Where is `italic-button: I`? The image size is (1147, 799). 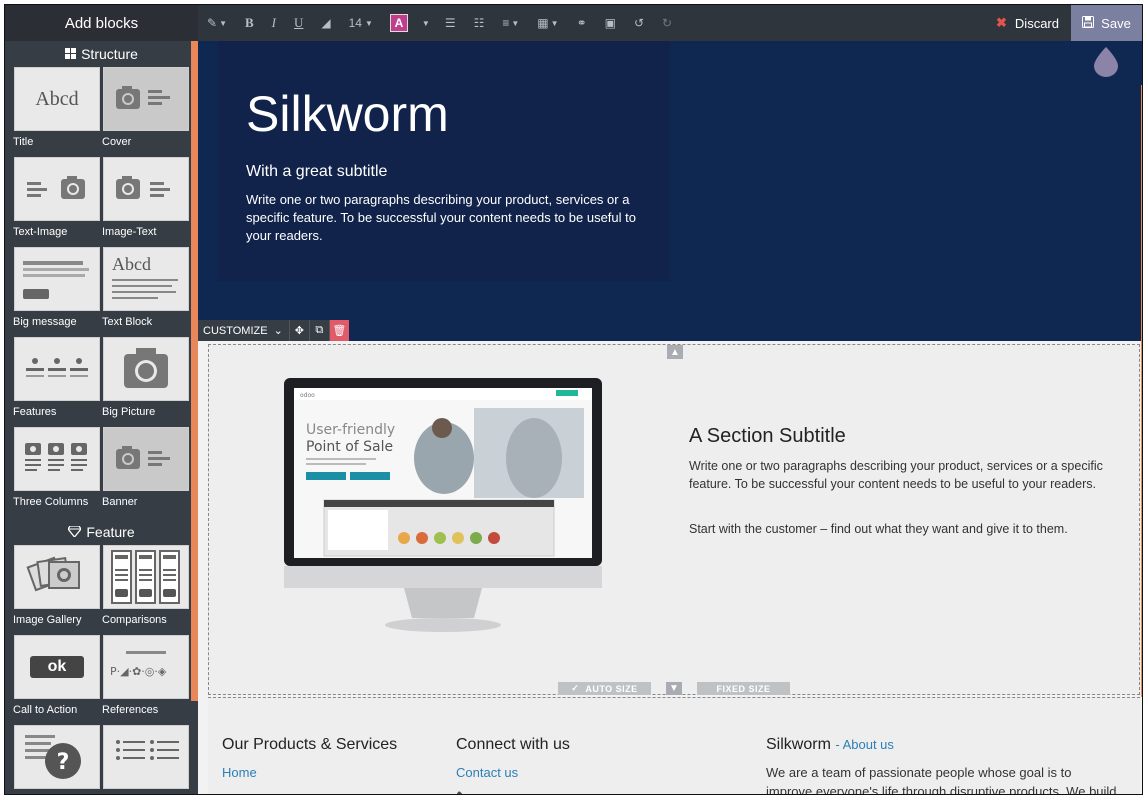
italic-button: I is located at coordinates (274, 23).